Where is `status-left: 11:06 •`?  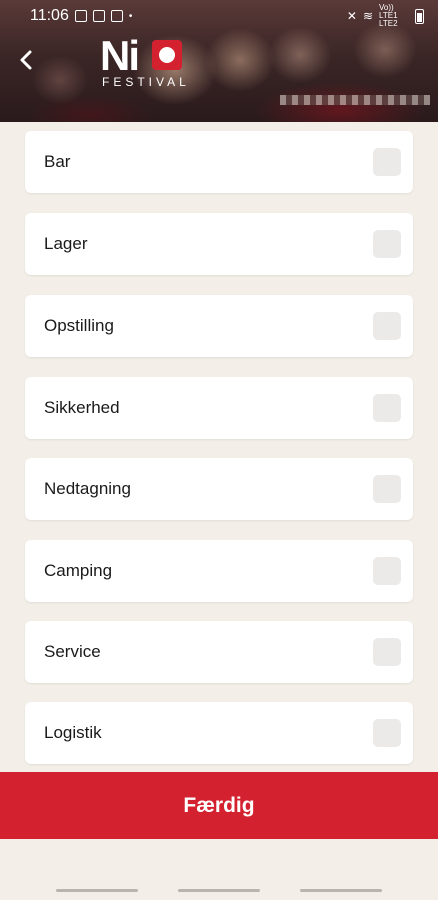
status-left: 11:06 • is located at coordinates (81, 16).